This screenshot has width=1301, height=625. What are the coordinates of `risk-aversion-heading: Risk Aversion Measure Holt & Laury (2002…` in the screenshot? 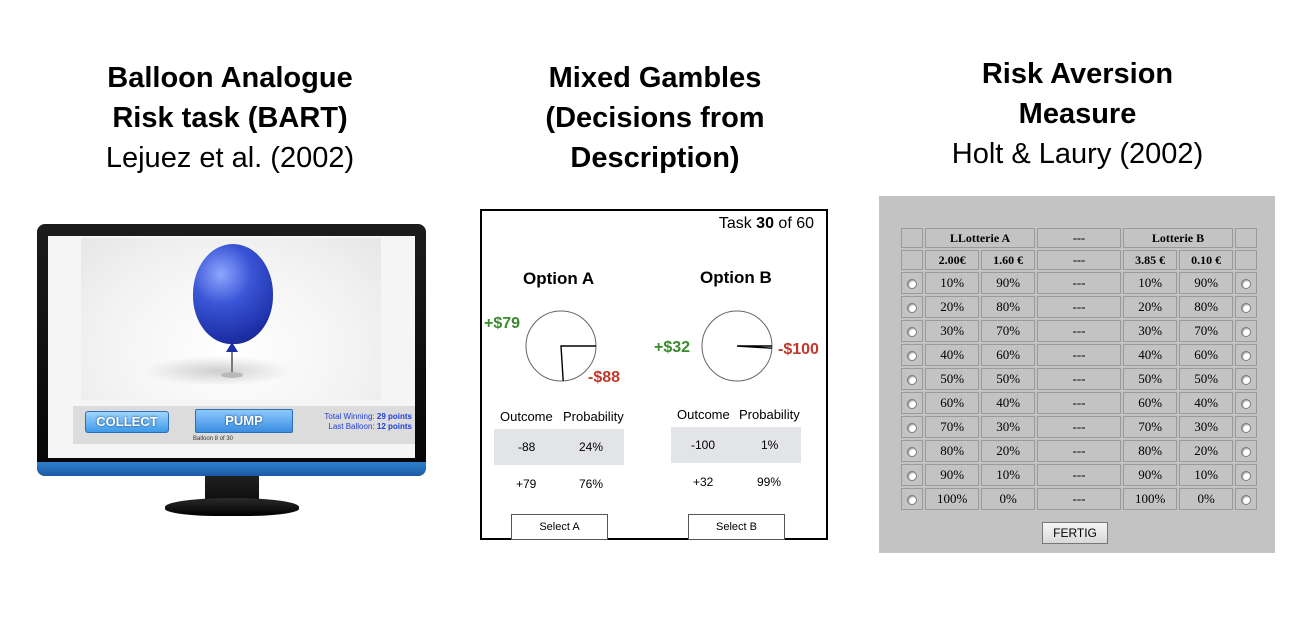 It's located at (1077, 114).